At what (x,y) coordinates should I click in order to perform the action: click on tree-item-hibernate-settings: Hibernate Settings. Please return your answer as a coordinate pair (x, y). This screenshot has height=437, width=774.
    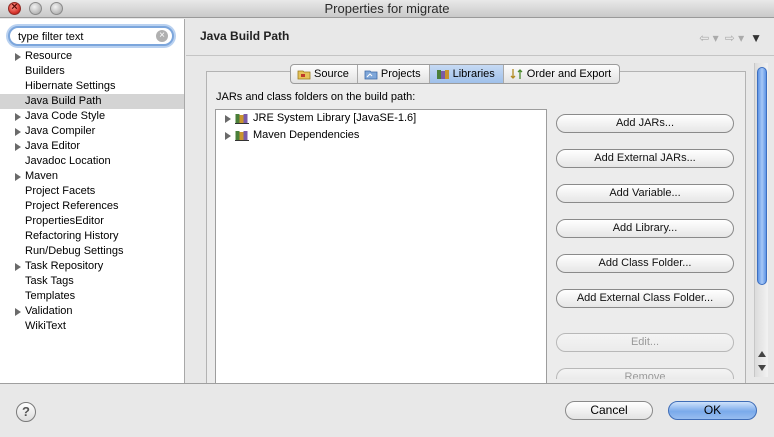
    Looking at the image, I should click on (92, 86).